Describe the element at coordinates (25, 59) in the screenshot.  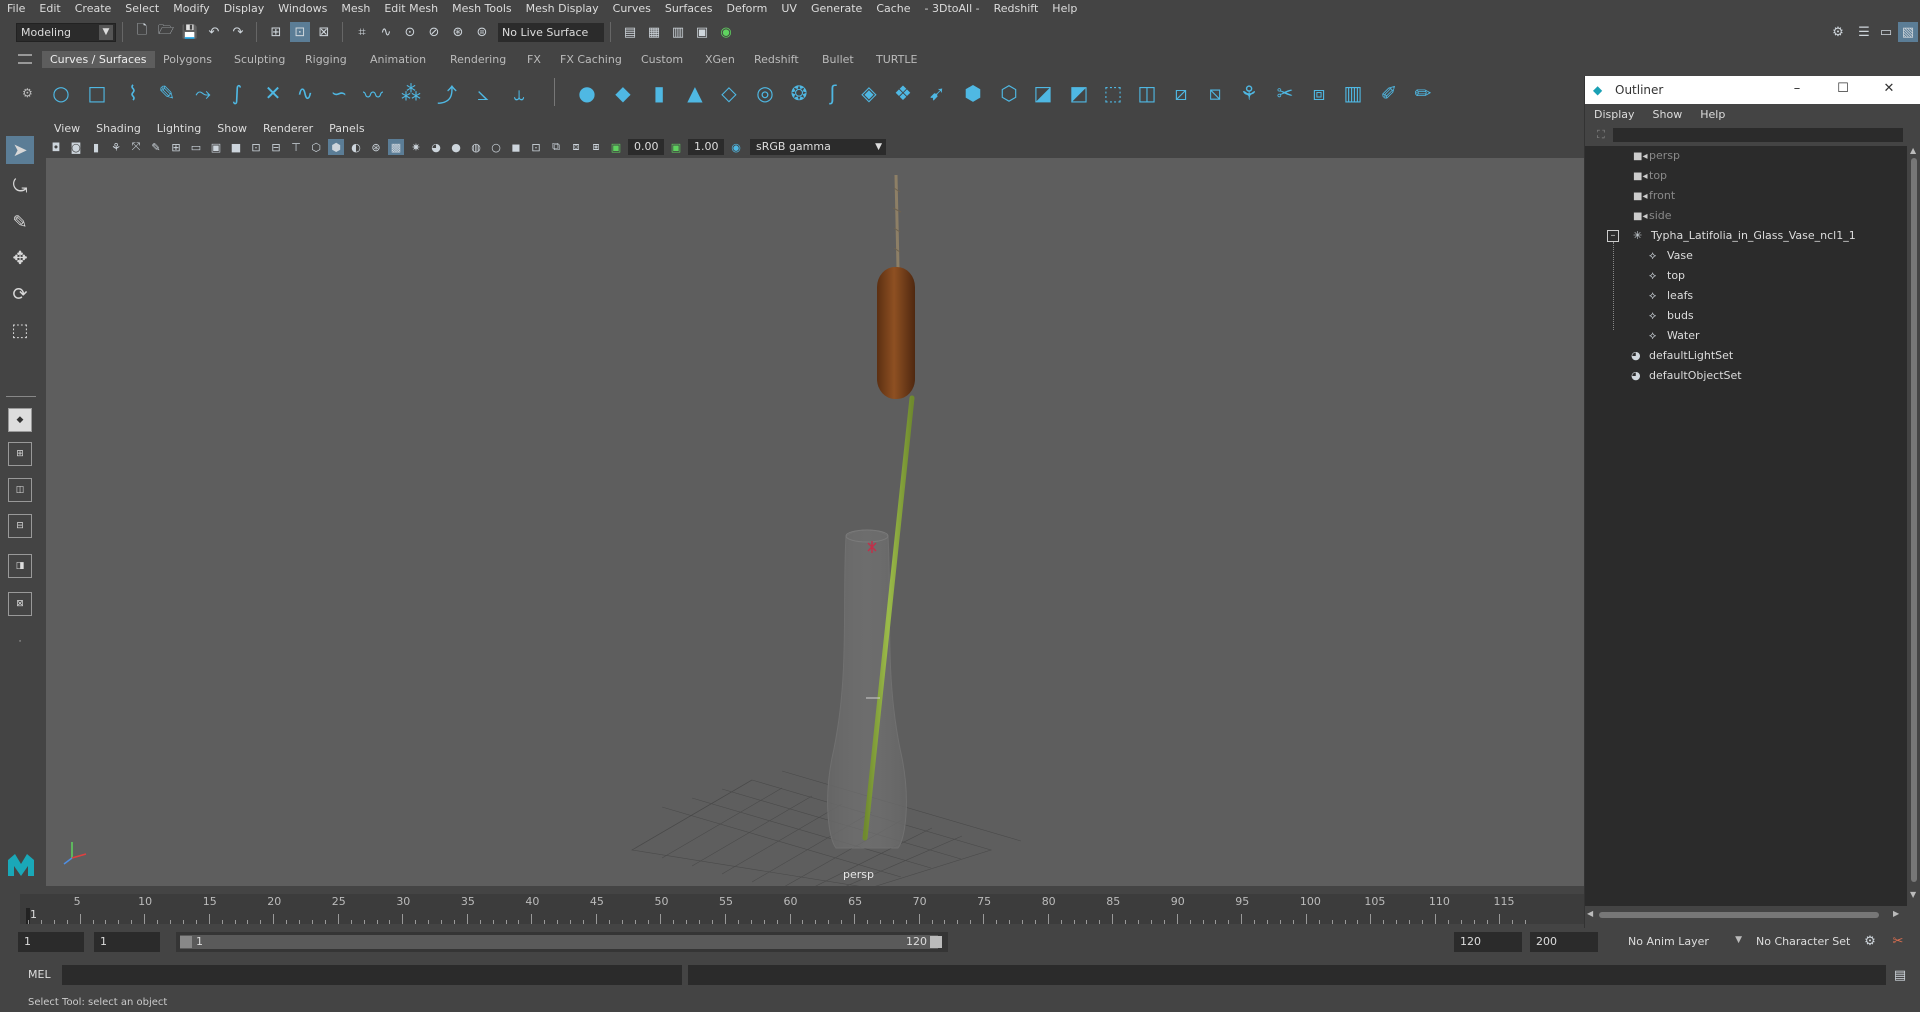
I see `shelf-menu-icon` at that location.